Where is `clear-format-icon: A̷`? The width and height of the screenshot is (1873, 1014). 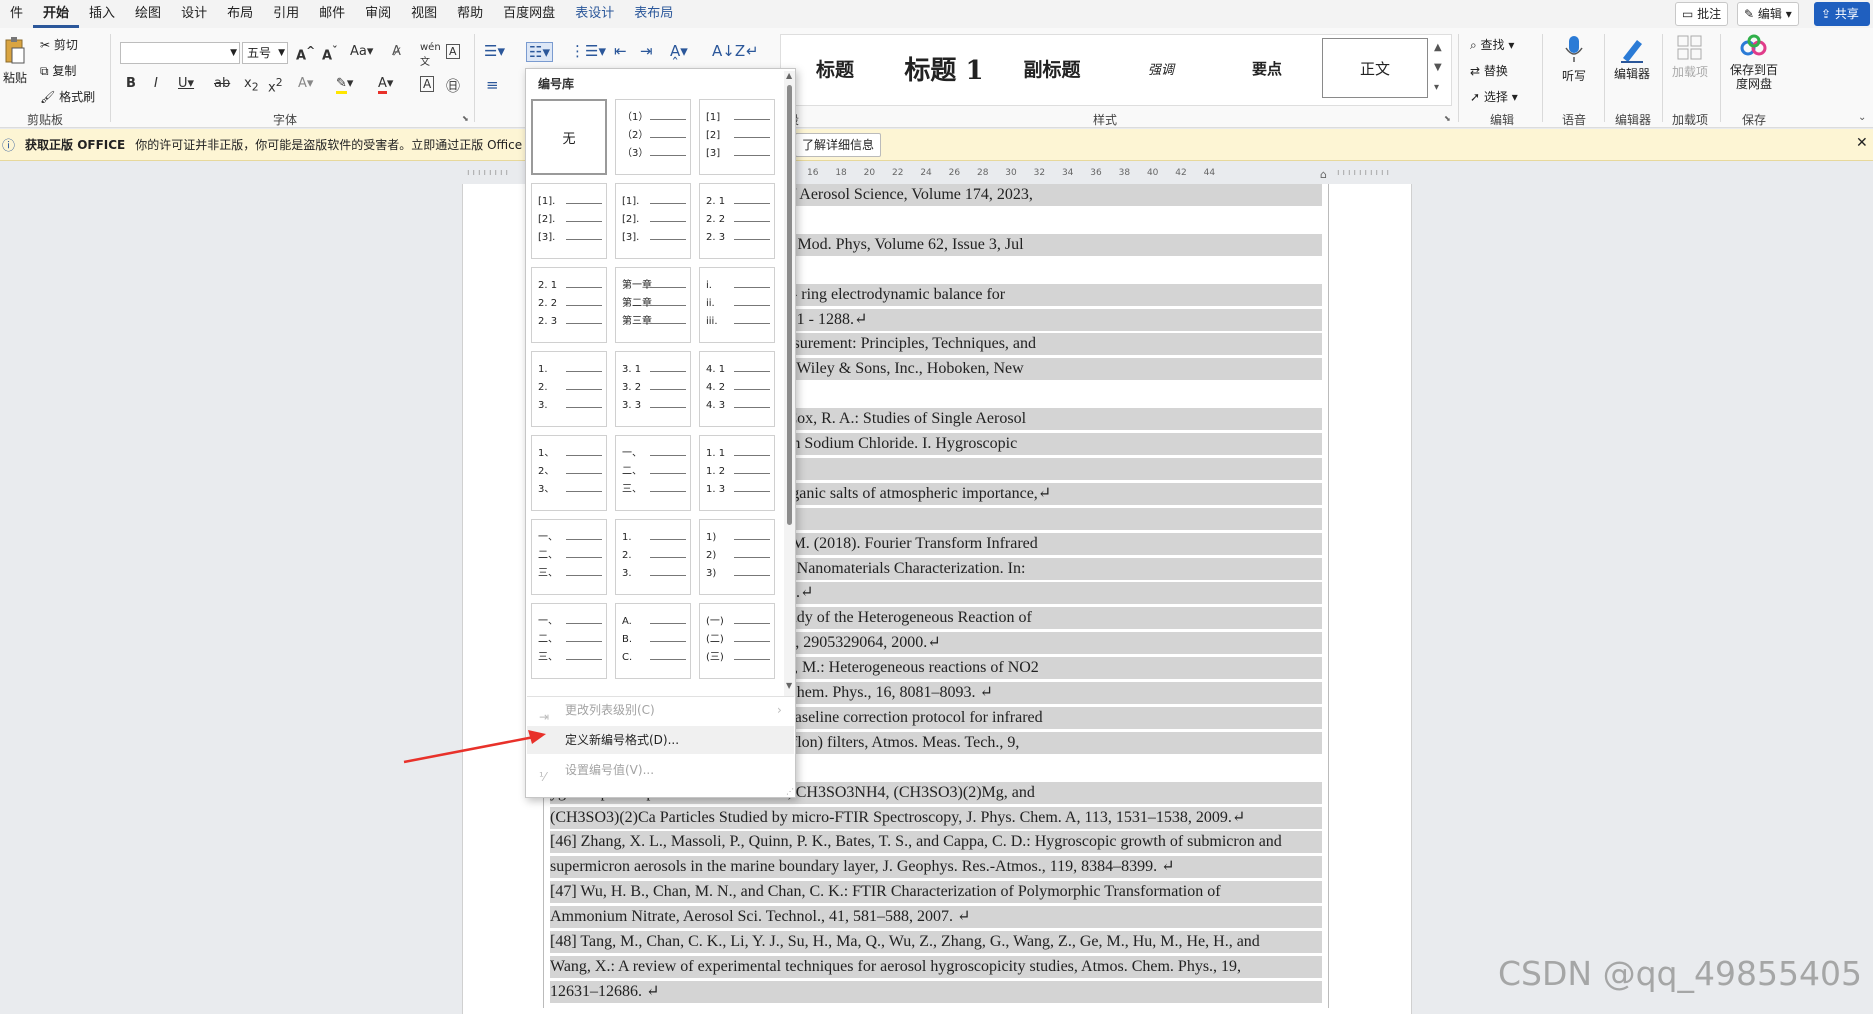
clear-format-icon: A̷ is located at coordinates (396, 51).